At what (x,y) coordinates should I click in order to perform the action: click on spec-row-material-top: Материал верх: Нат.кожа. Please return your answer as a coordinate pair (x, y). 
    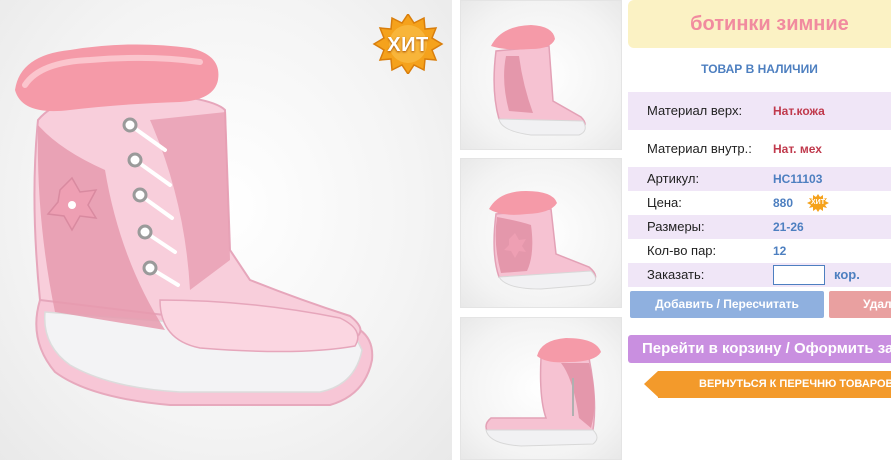
    Looking at the image, I should click on (759, 111).